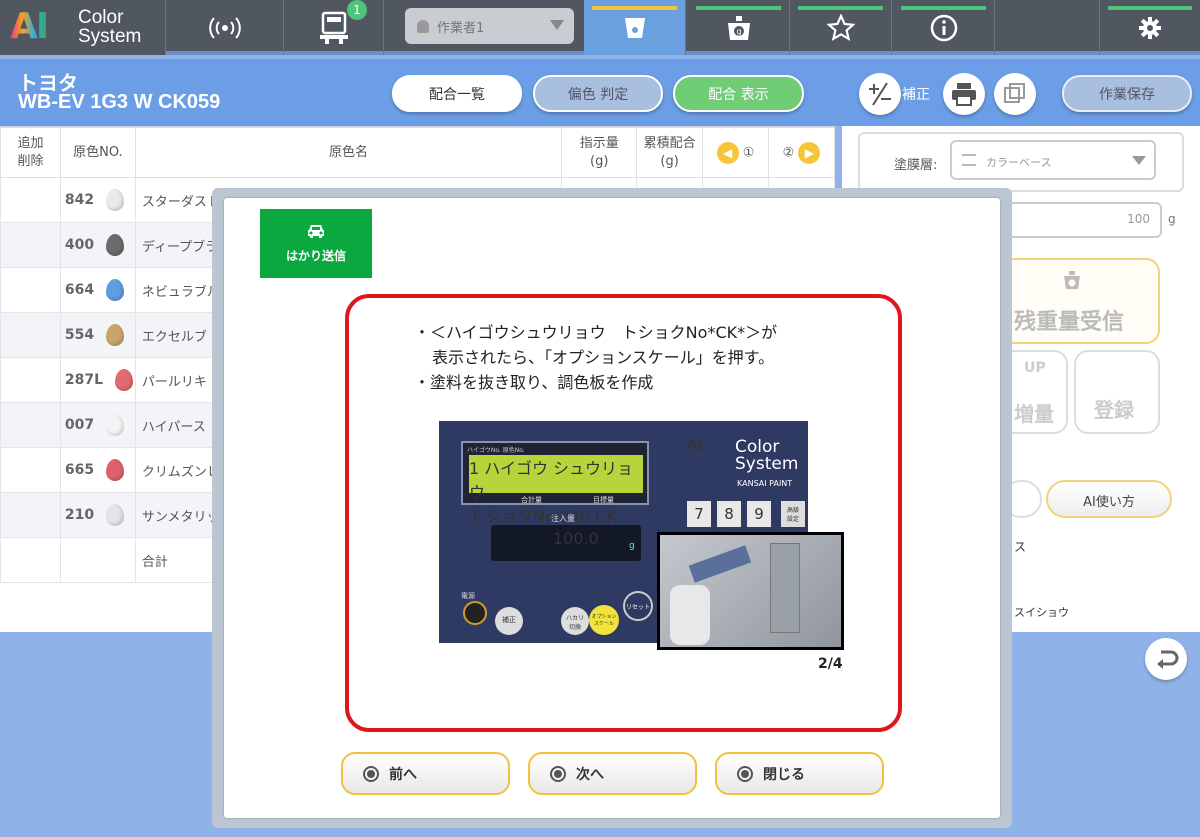  I want to click on close-button: 閉じる, so click(799, 773).